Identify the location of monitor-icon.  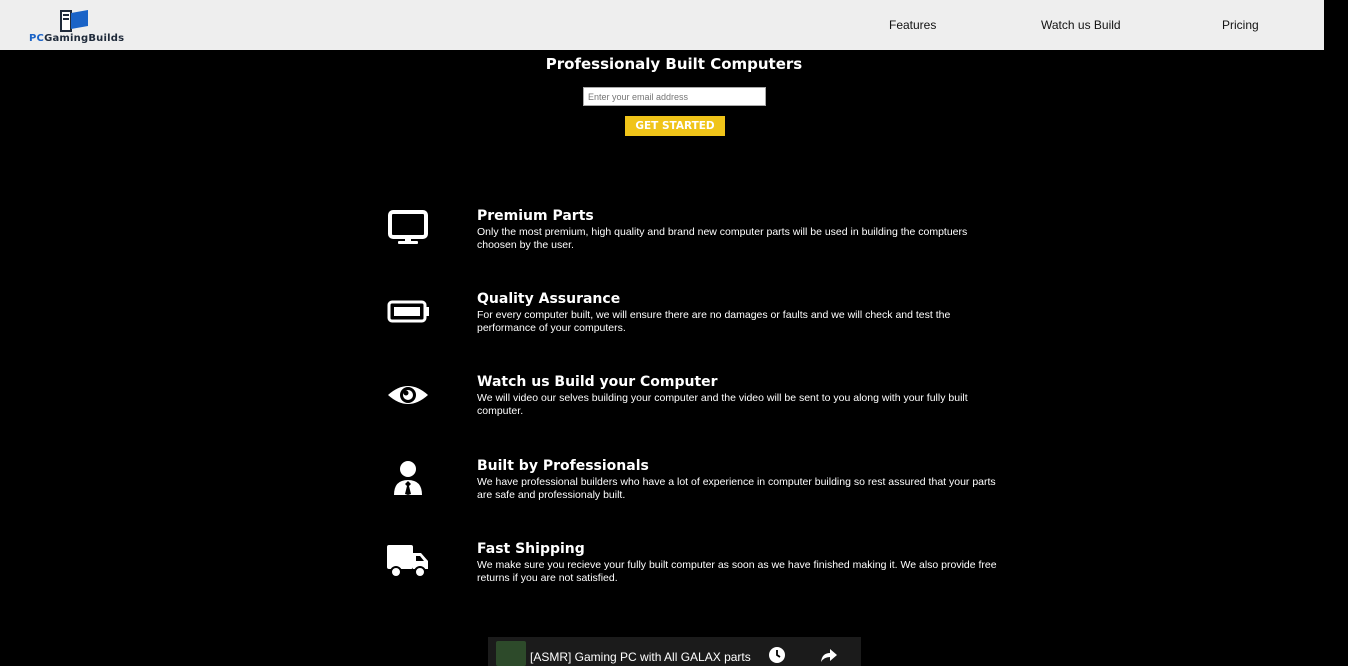
(408, 228).